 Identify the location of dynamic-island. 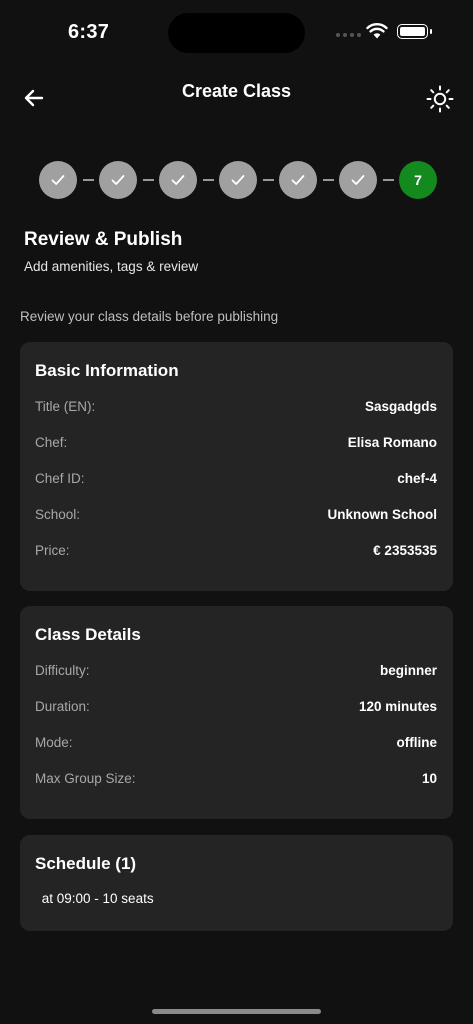
(236, 33).